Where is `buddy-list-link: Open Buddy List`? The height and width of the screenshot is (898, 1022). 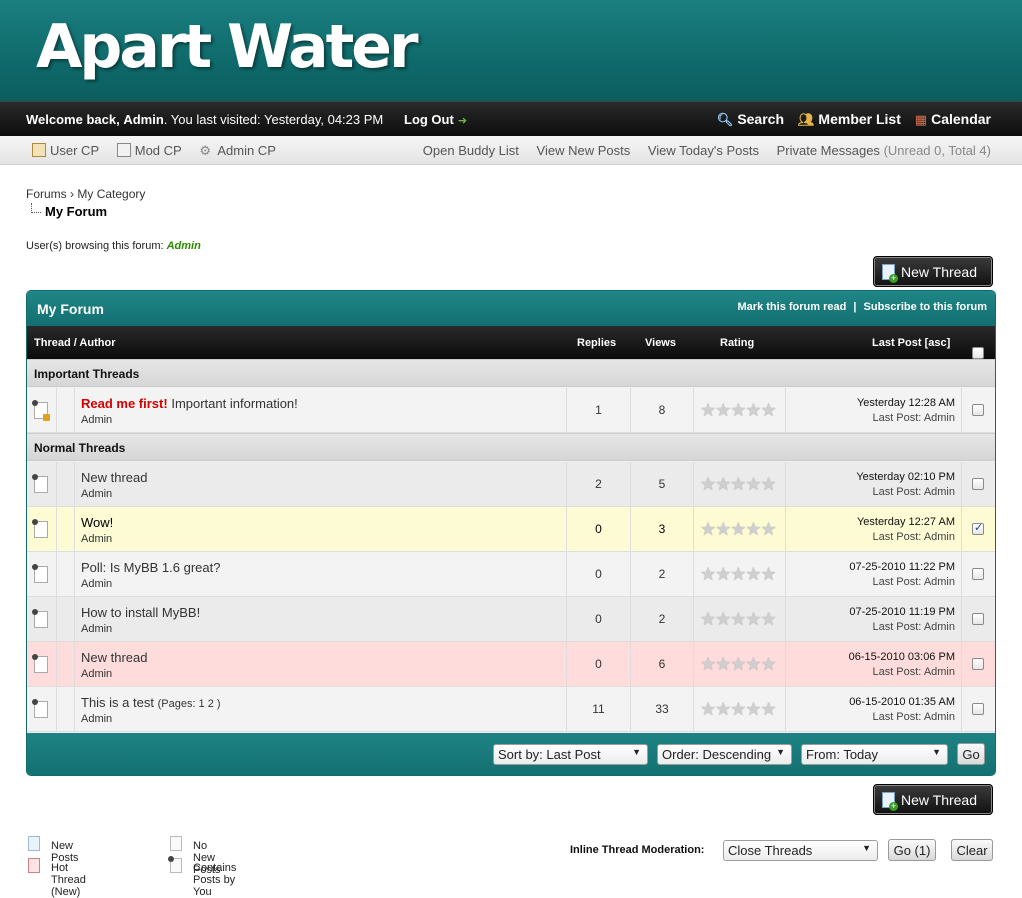 buddy-list-link: Open Buddy List is located at coordinates (471, 150).